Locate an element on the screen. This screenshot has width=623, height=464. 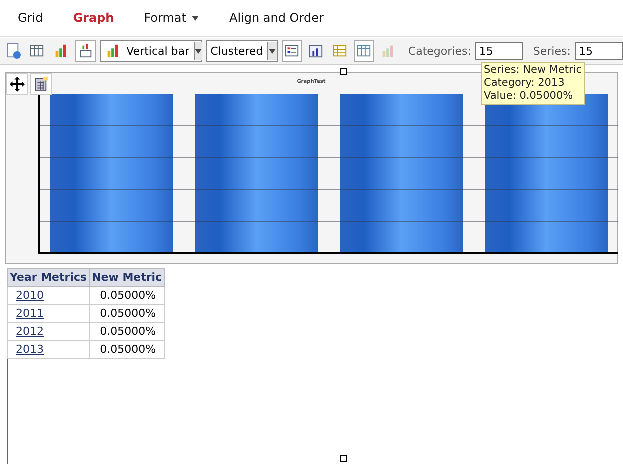
grid-chart-icon is located at coordinates (86, 51).